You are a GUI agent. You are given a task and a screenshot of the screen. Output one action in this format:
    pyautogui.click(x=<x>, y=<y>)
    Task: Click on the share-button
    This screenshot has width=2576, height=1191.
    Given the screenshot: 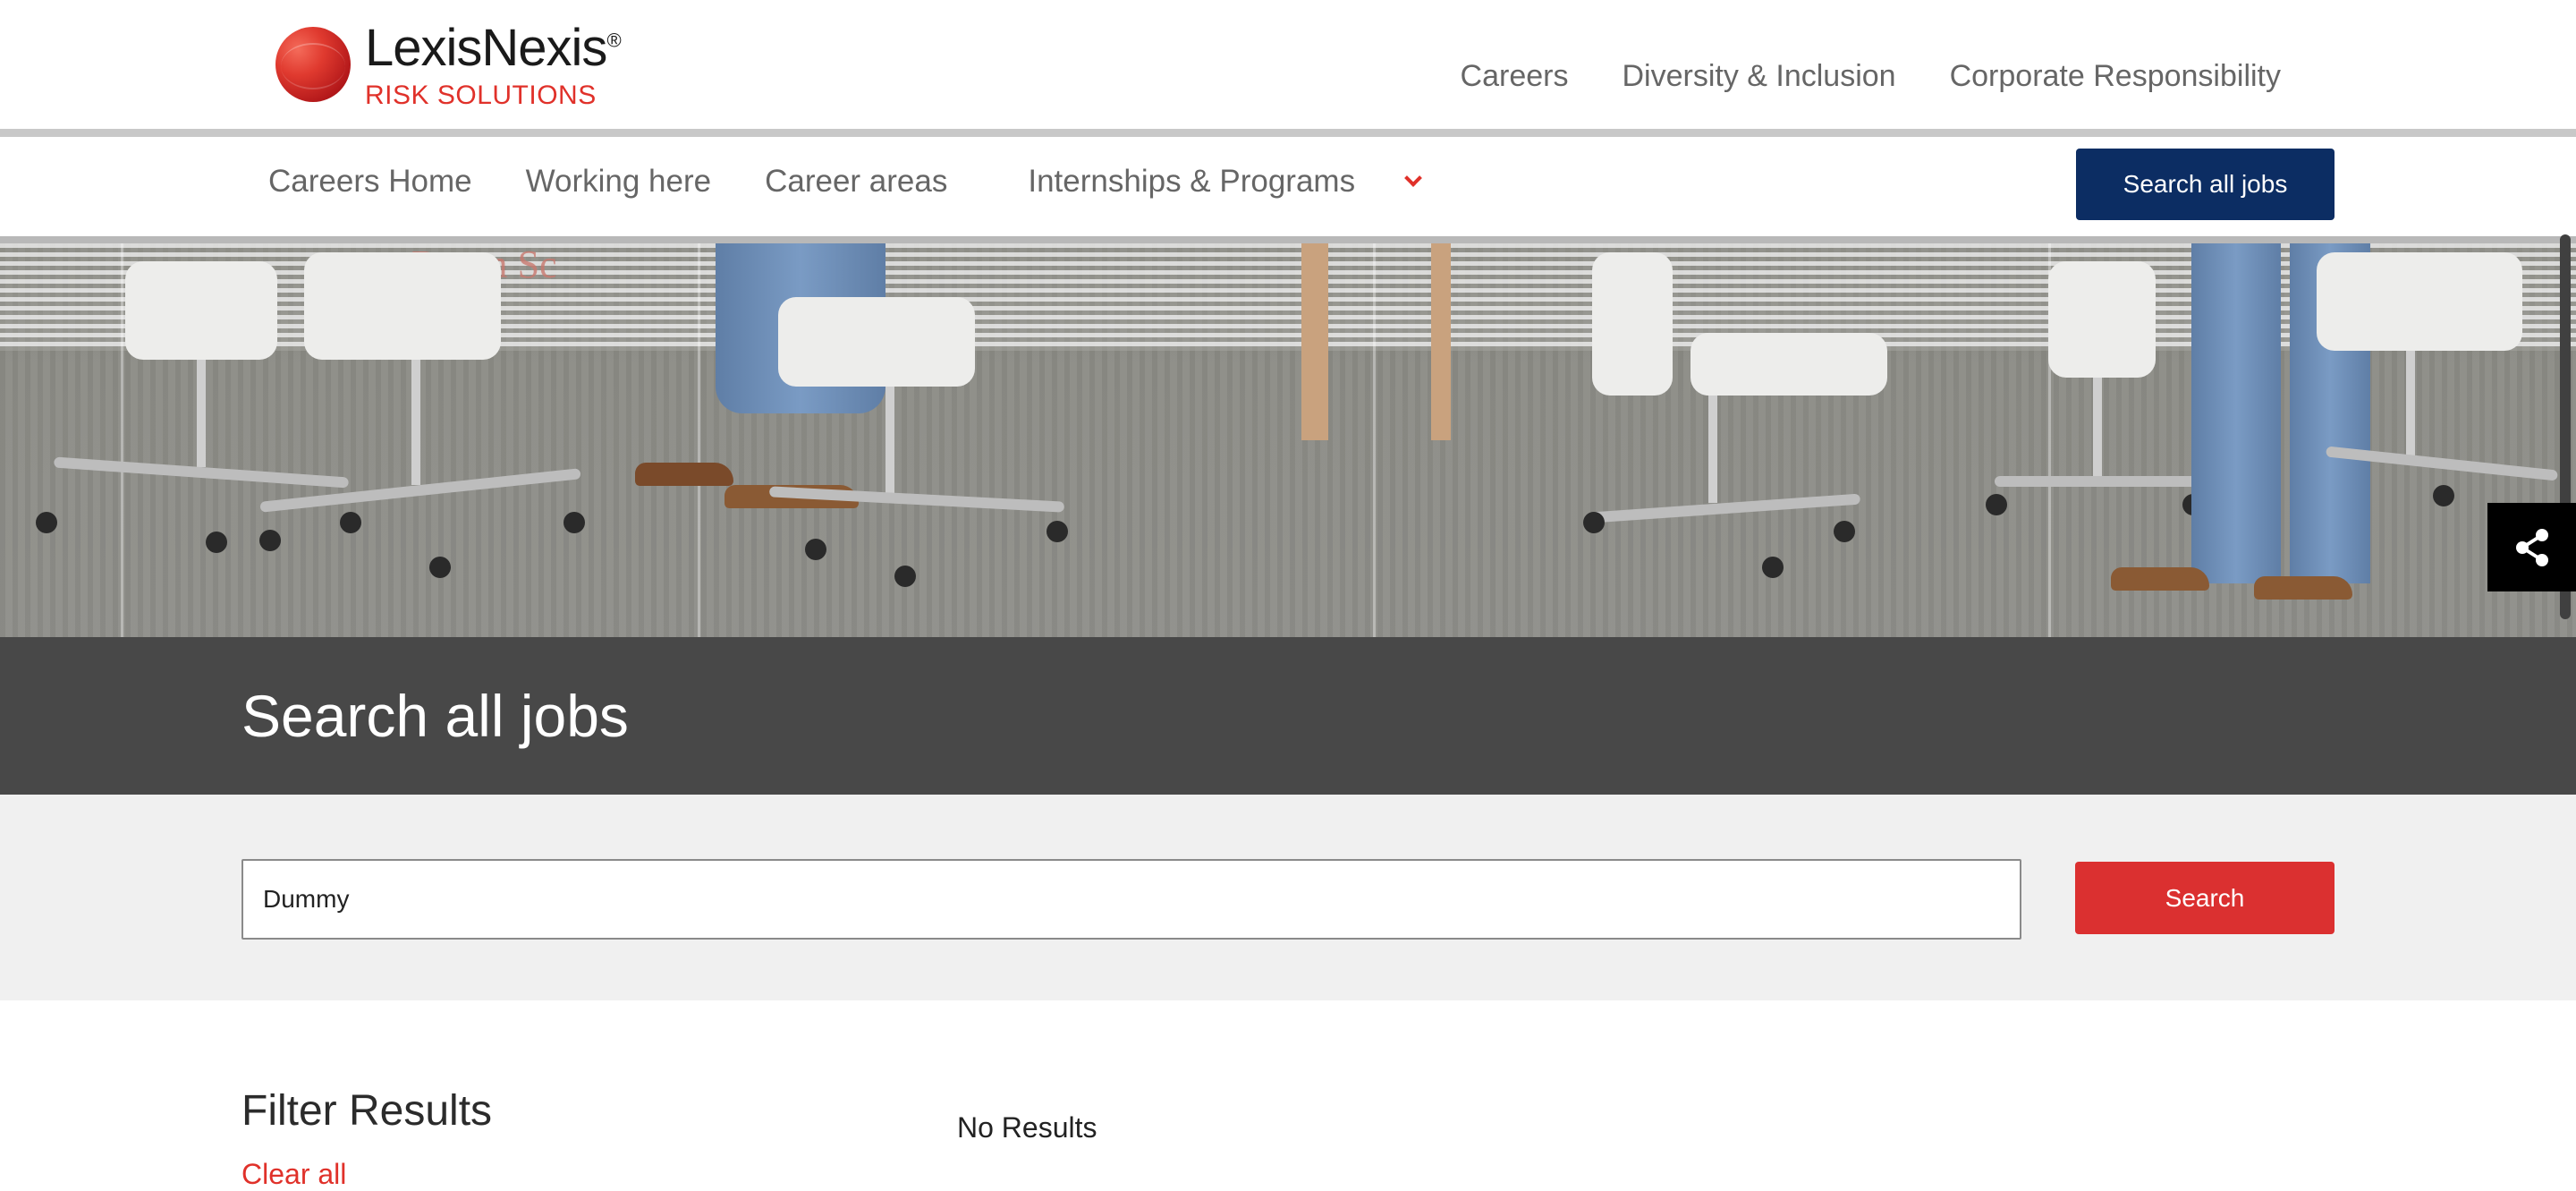 What is the action you would take?
    pyautogui.click(x=2531, y=547)
    